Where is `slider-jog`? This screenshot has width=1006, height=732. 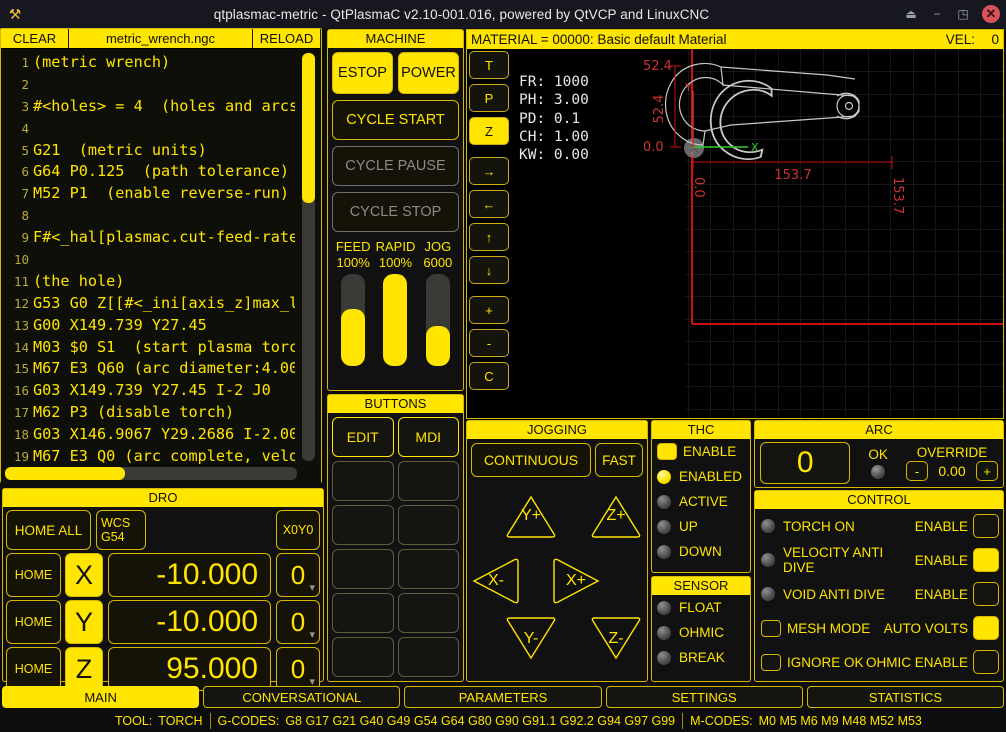 slider-jog is located at coordinates (438, 320).